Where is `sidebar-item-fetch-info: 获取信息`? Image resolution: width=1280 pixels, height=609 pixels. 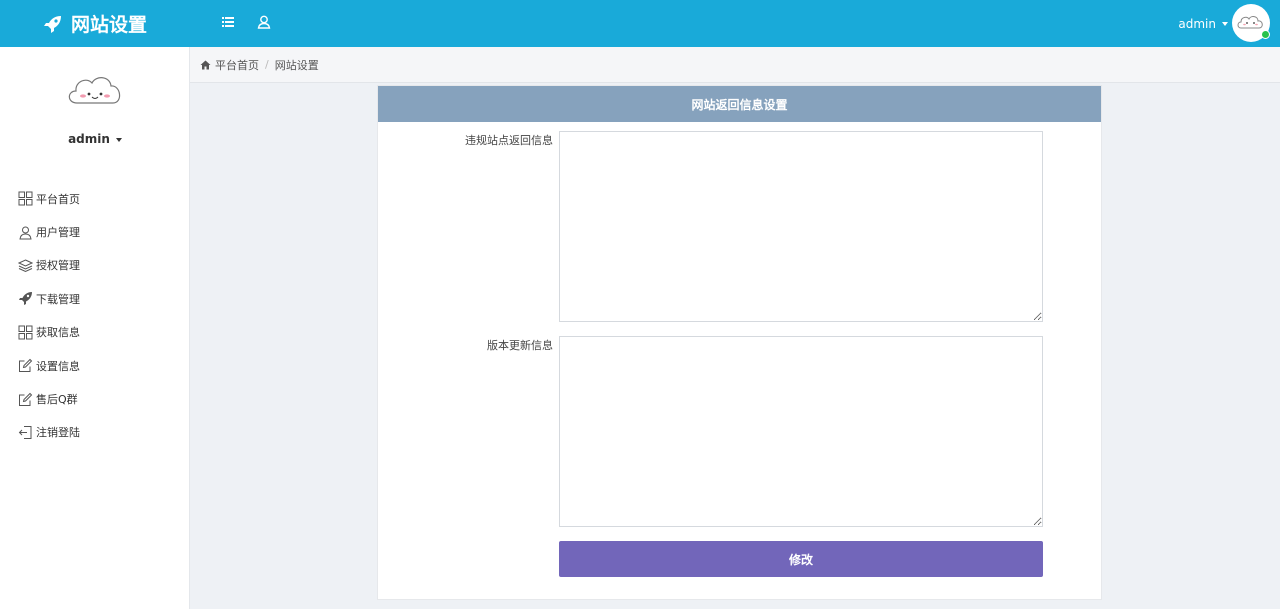 sidebar-item-fetch-info: 获取信息 is located at coordinates (49, 332).